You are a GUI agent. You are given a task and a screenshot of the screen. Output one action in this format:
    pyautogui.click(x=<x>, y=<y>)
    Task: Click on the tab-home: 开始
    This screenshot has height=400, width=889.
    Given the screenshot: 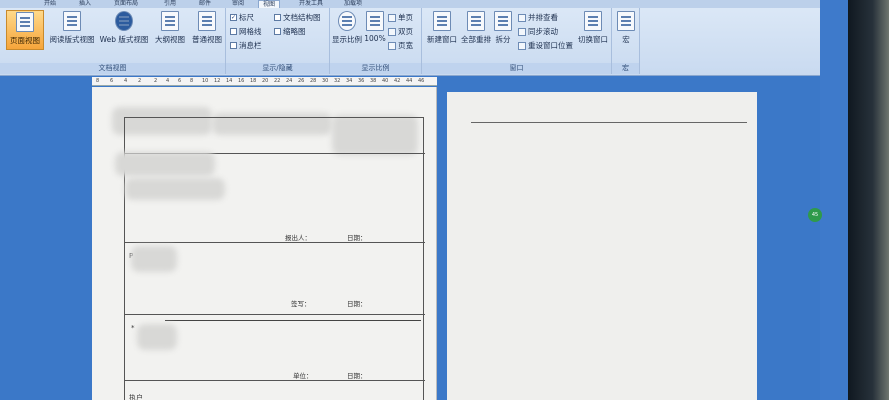 What is the action you would take?
    pyautogui.click(x=50, y=4)
    